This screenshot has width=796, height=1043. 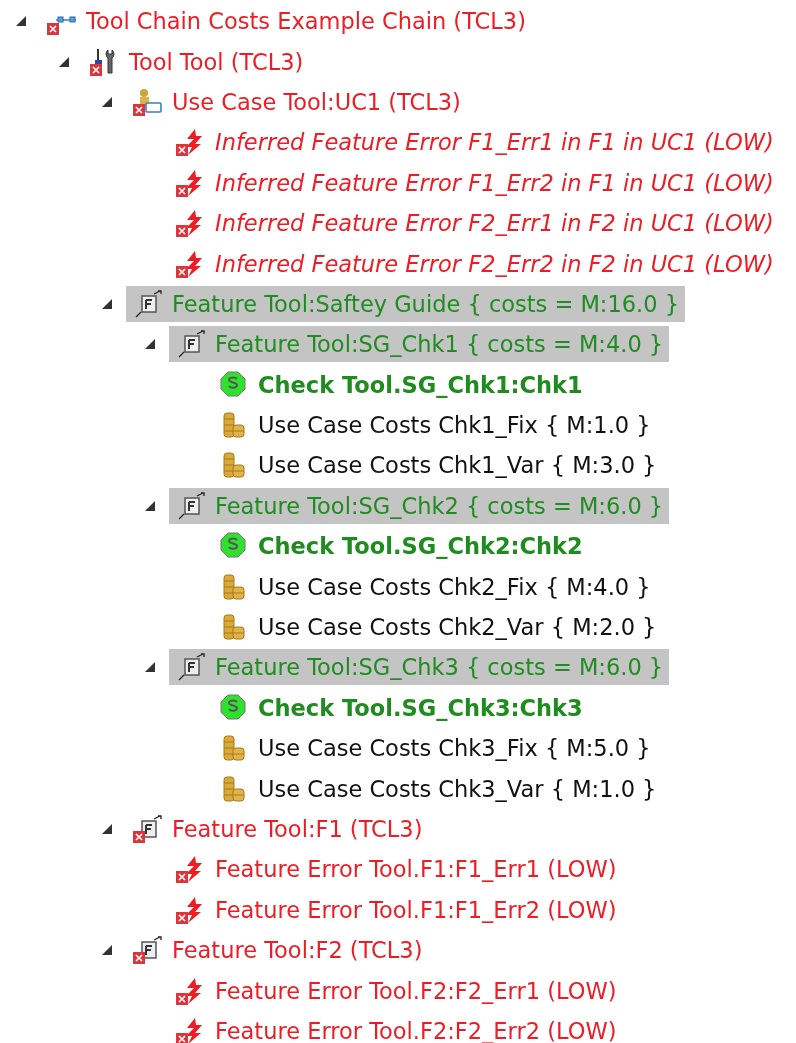 What do you see at coordinates (437, 788) in the screenshot?
I see `tree-node: Use Case Costs Chk3_Var { M:1.0 }` at bounding box center [437, 788].